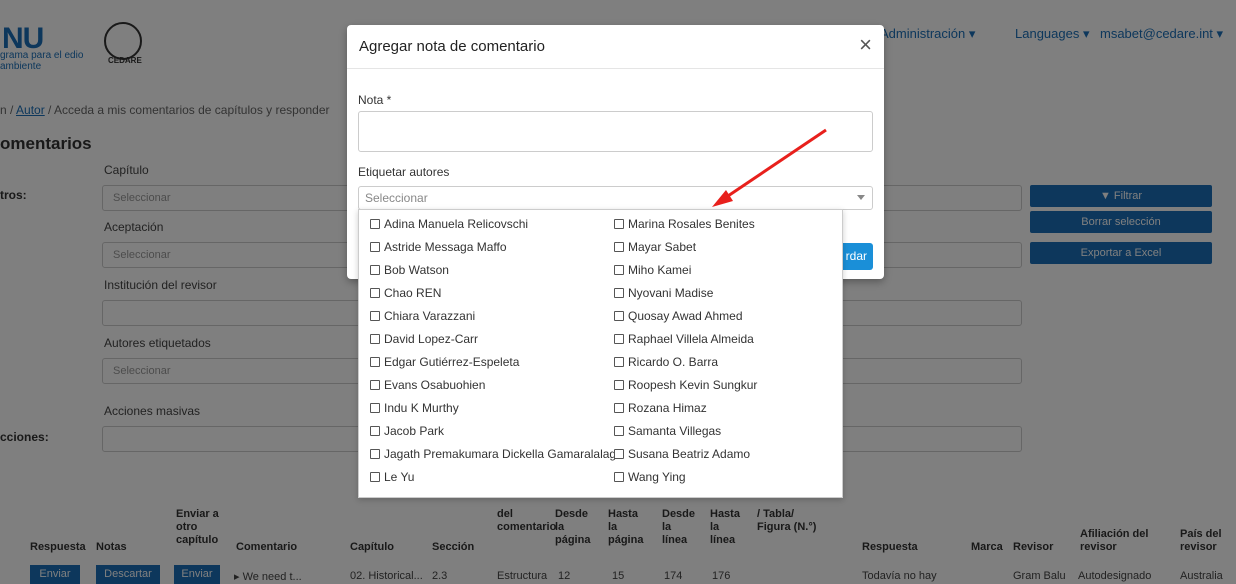 The height and width of the screenshot is (584, 1236). Describe the element at coordinates (655, 247) in the screenshot. I see `author-option: Mayar Sabet` at that location.